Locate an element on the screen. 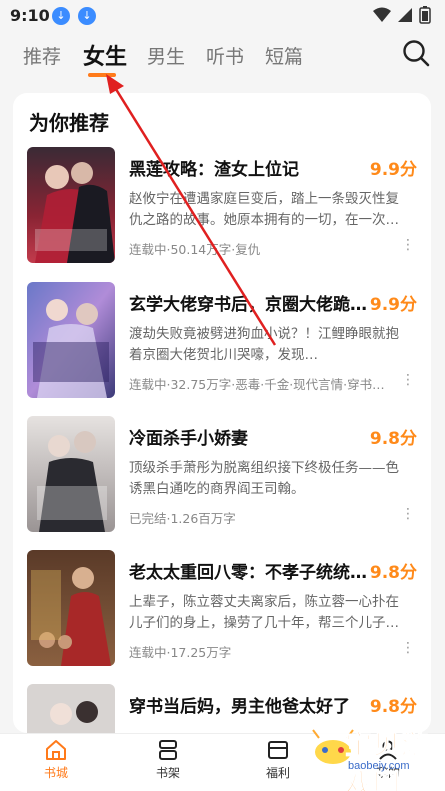 The height and width of the screenshot is (791, 445). wifi-icon is located at coordinates (382, 14).